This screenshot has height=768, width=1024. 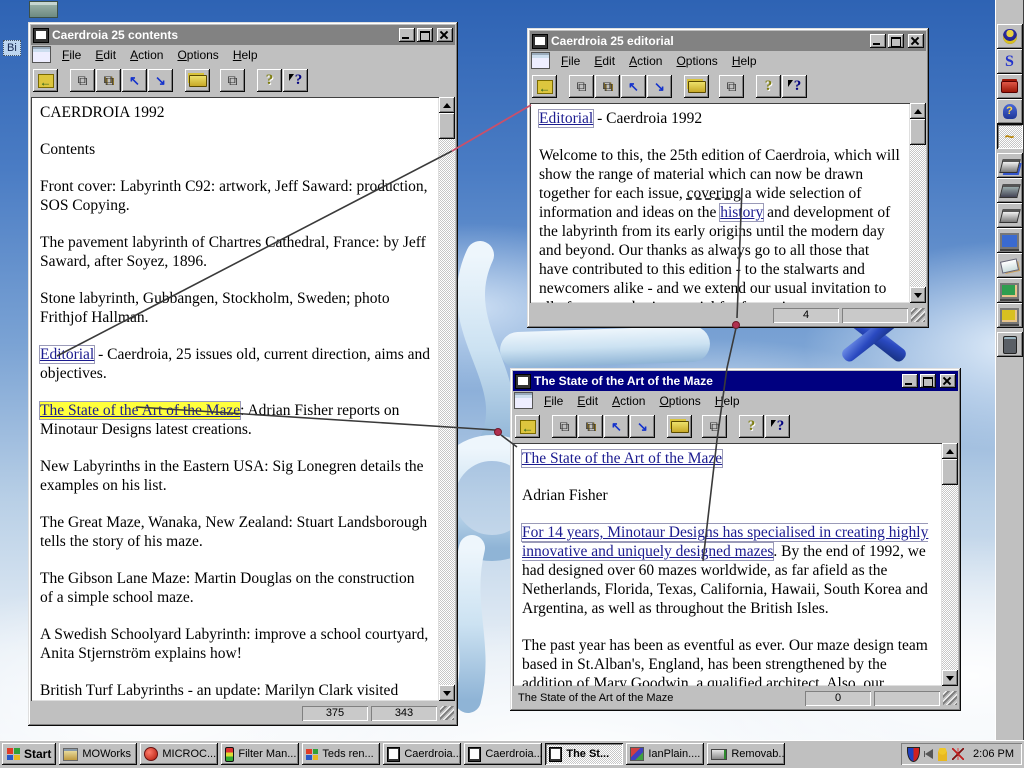 What do you see at coordinates (741, 212) in the screenshot?
I see `hyperlink: history` at bounding box center [741, 212].